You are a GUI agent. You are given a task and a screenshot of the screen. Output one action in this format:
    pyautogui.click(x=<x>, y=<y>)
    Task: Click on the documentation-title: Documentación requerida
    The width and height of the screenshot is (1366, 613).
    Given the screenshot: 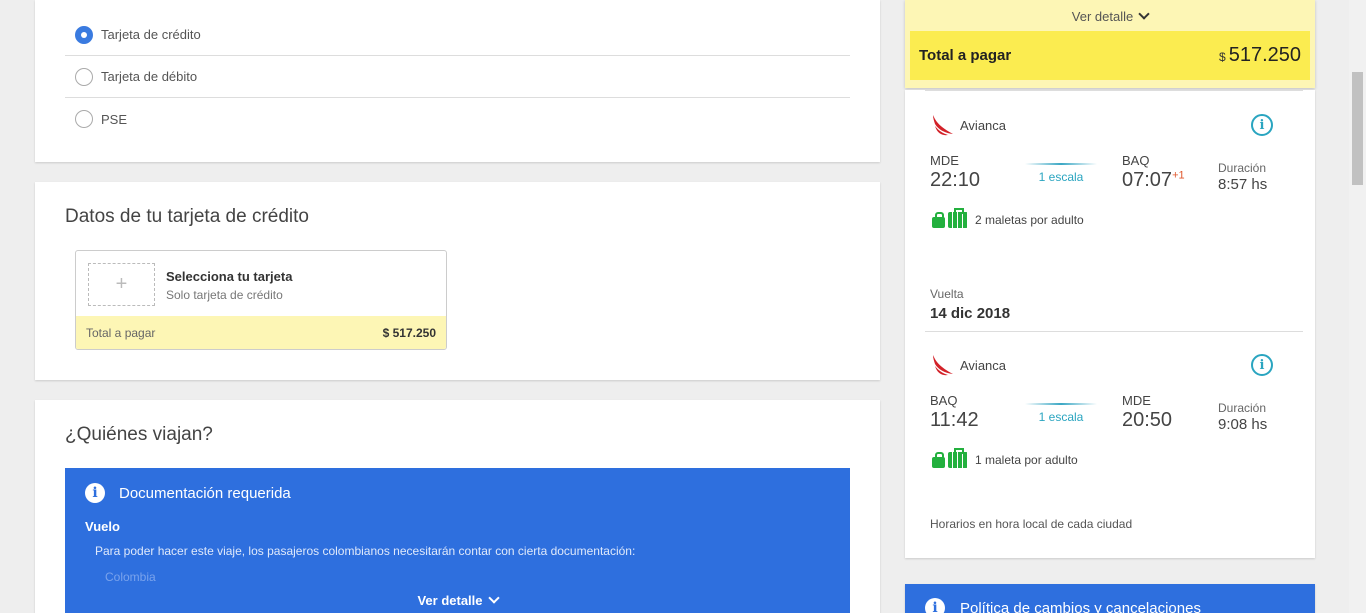 What is the action you would take?
    pyautogui.click(x=205, y=493)
    